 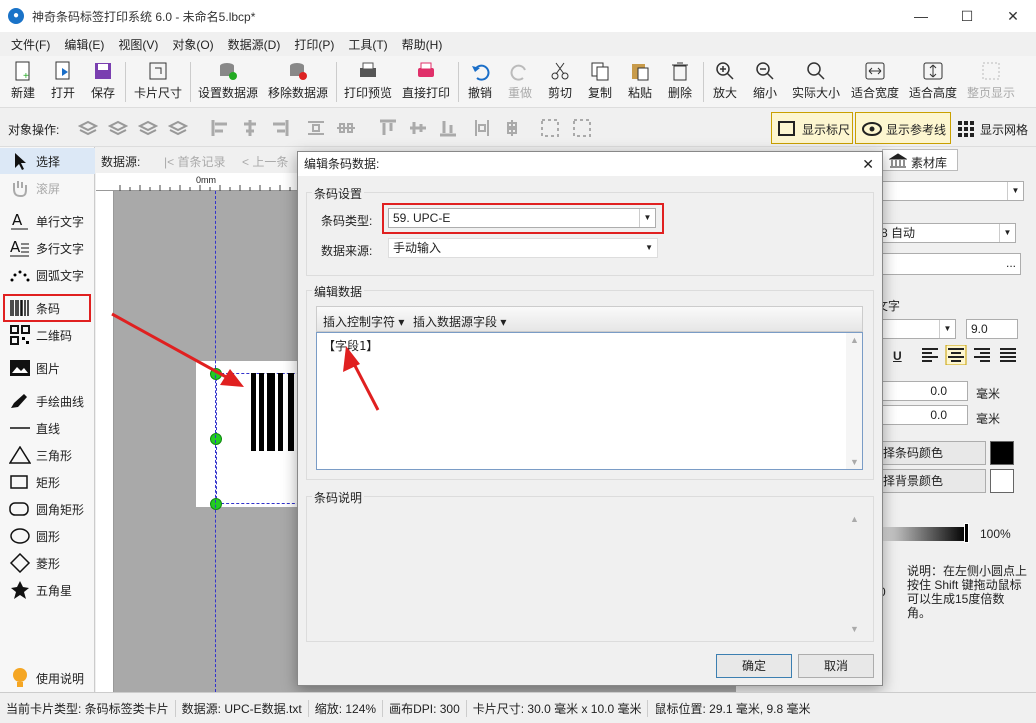 What do you see at coordinates (725, 82) in the screenshot?
I see `zoom-in-button: 放大` at bounding box center [725, 82].